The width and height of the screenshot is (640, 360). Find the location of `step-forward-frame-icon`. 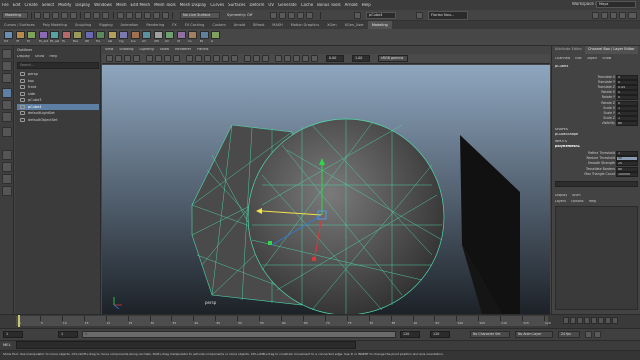

step-forward-frame-icon is located at coordinates (601, 320).